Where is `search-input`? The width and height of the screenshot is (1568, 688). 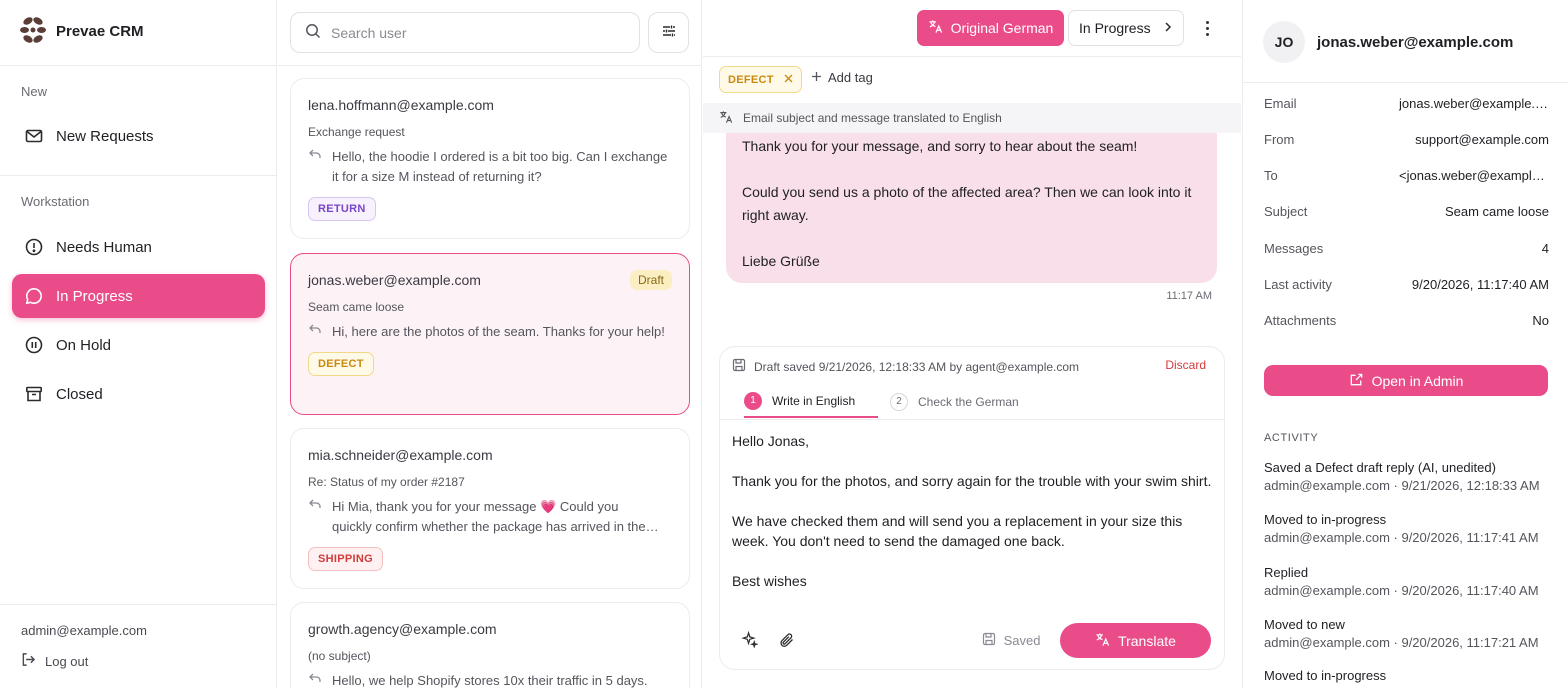
search-input is located at coordinates (471, 32).